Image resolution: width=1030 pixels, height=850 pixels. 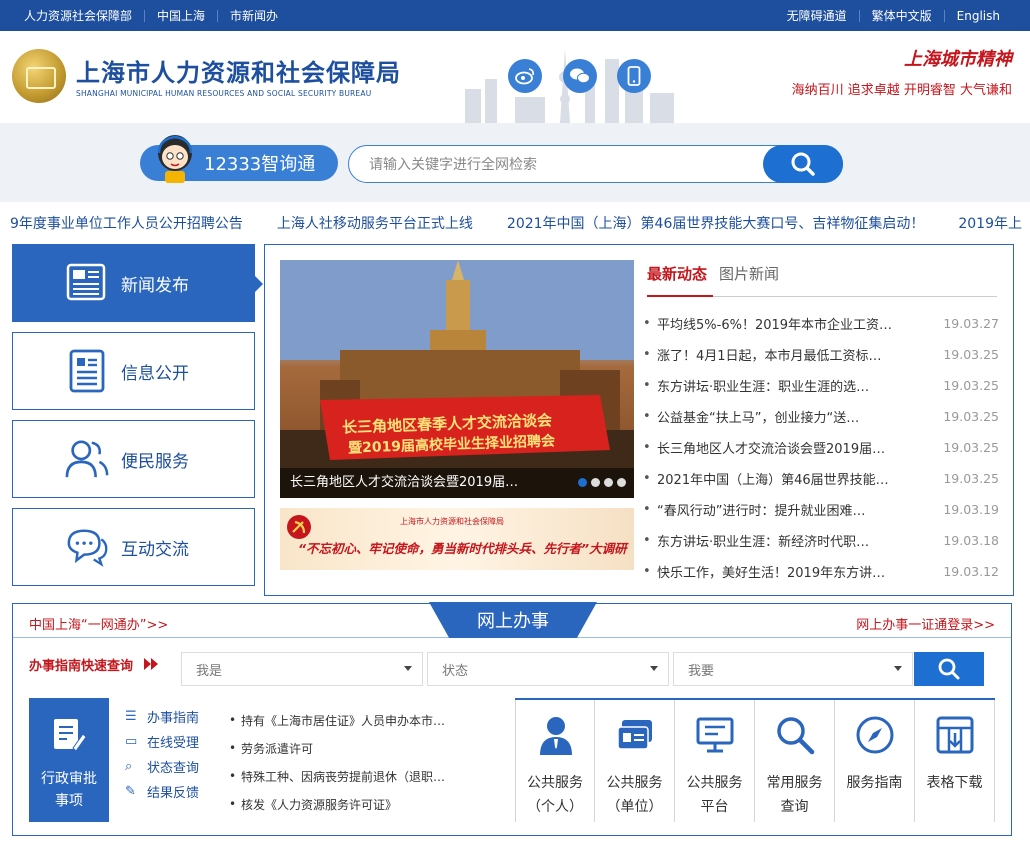 I want to click on link-one-cert-login: 网上办事一证通登录>>, so click(x=925, y=623).